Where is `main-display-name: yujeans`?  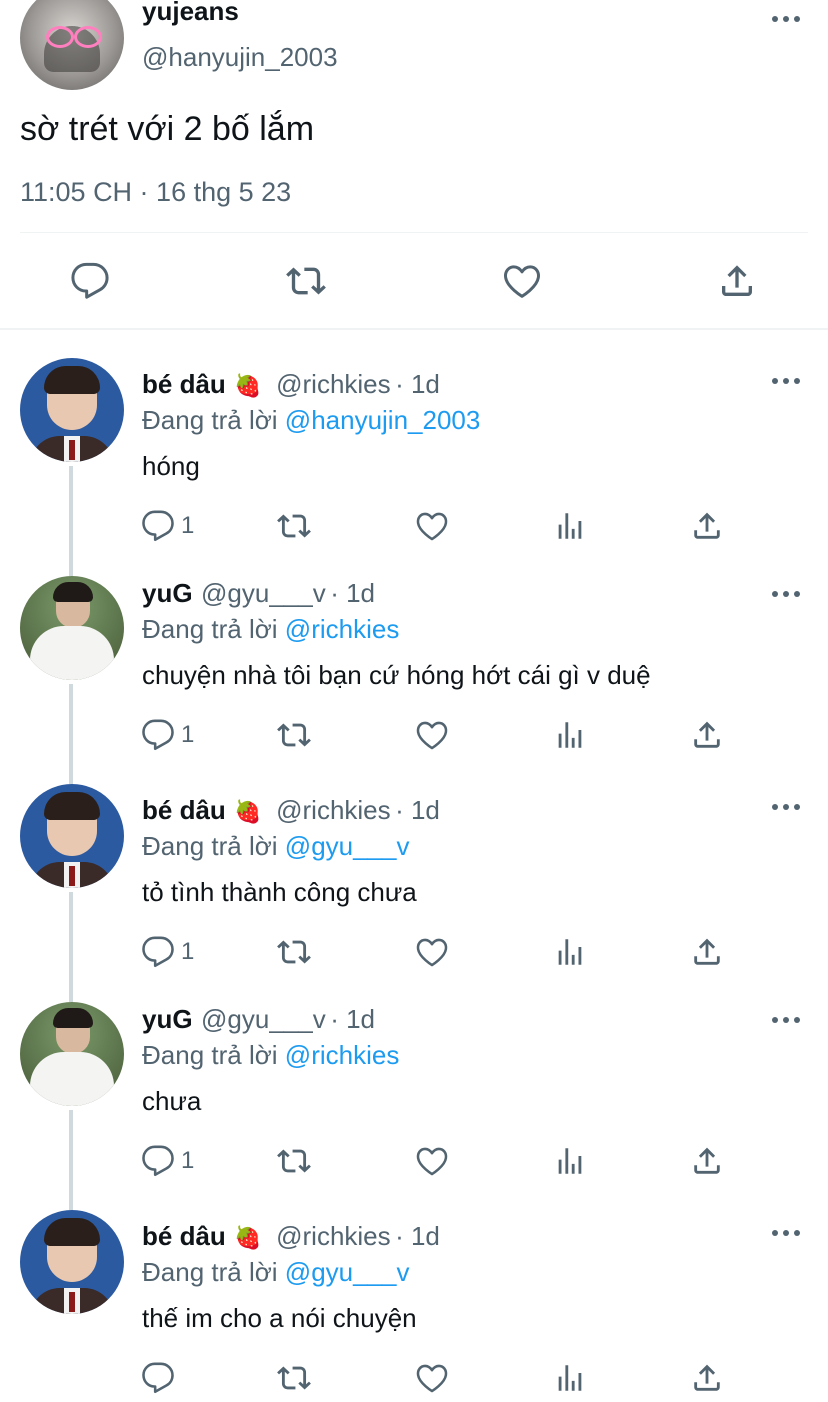 main-display-name: yujeans is located at coordinates (190, 13).